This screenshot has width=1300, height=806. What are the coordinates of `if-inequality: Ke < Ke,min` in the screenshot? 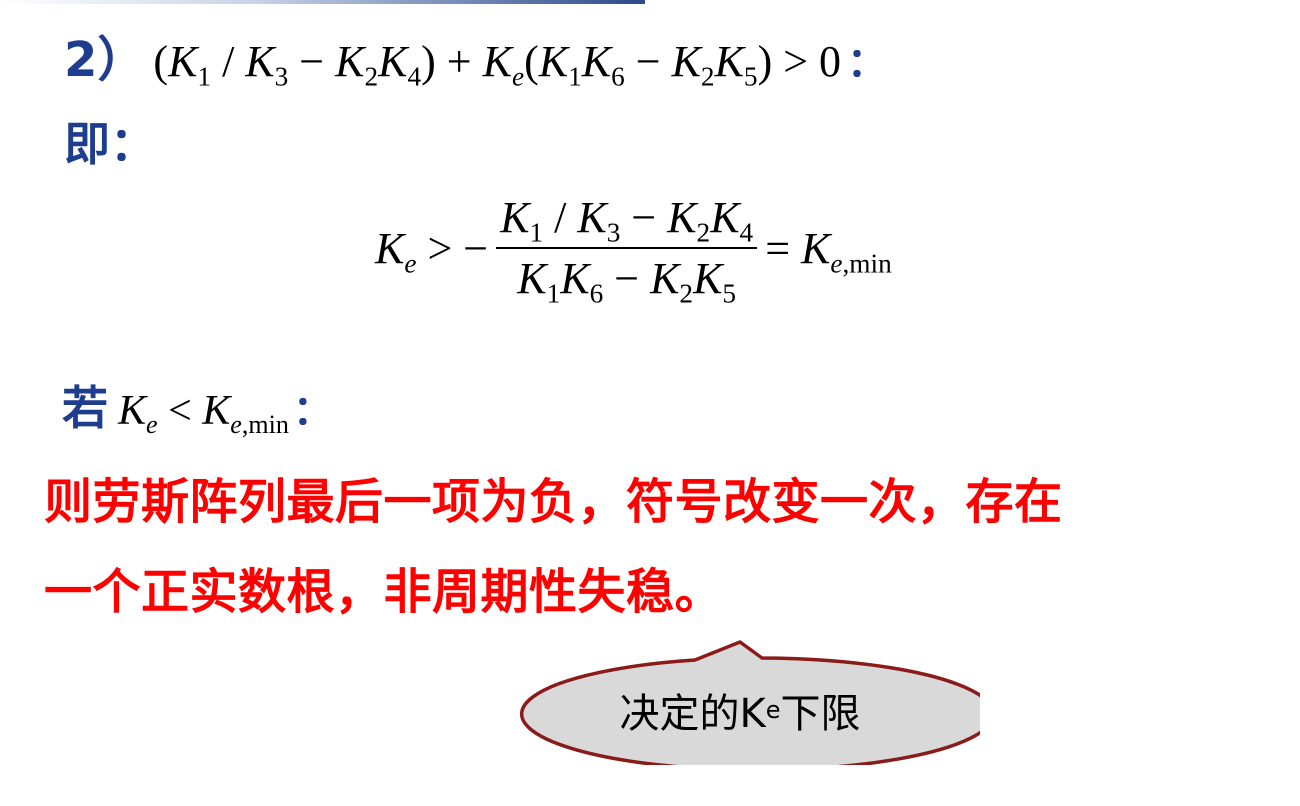 It's located at (203, 414).